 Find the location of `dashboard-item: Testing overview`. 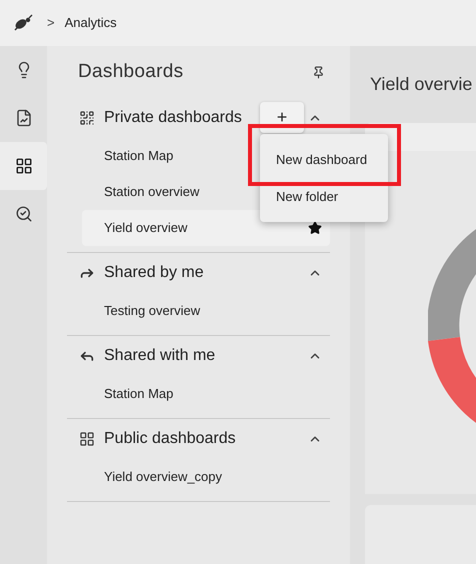

dashboard-item: Testing overview is located at coordinates (206, 311).